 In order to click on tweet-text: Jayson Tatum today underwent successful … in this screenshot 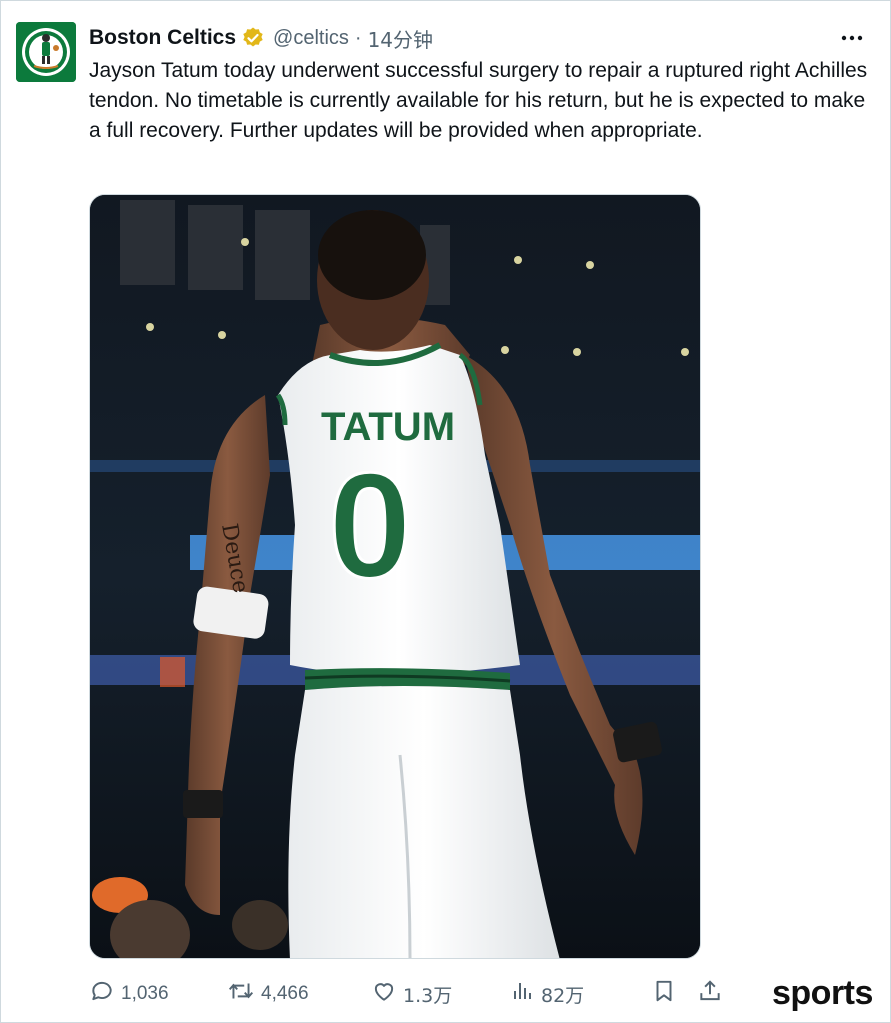, I will do `click(478, 100)`.